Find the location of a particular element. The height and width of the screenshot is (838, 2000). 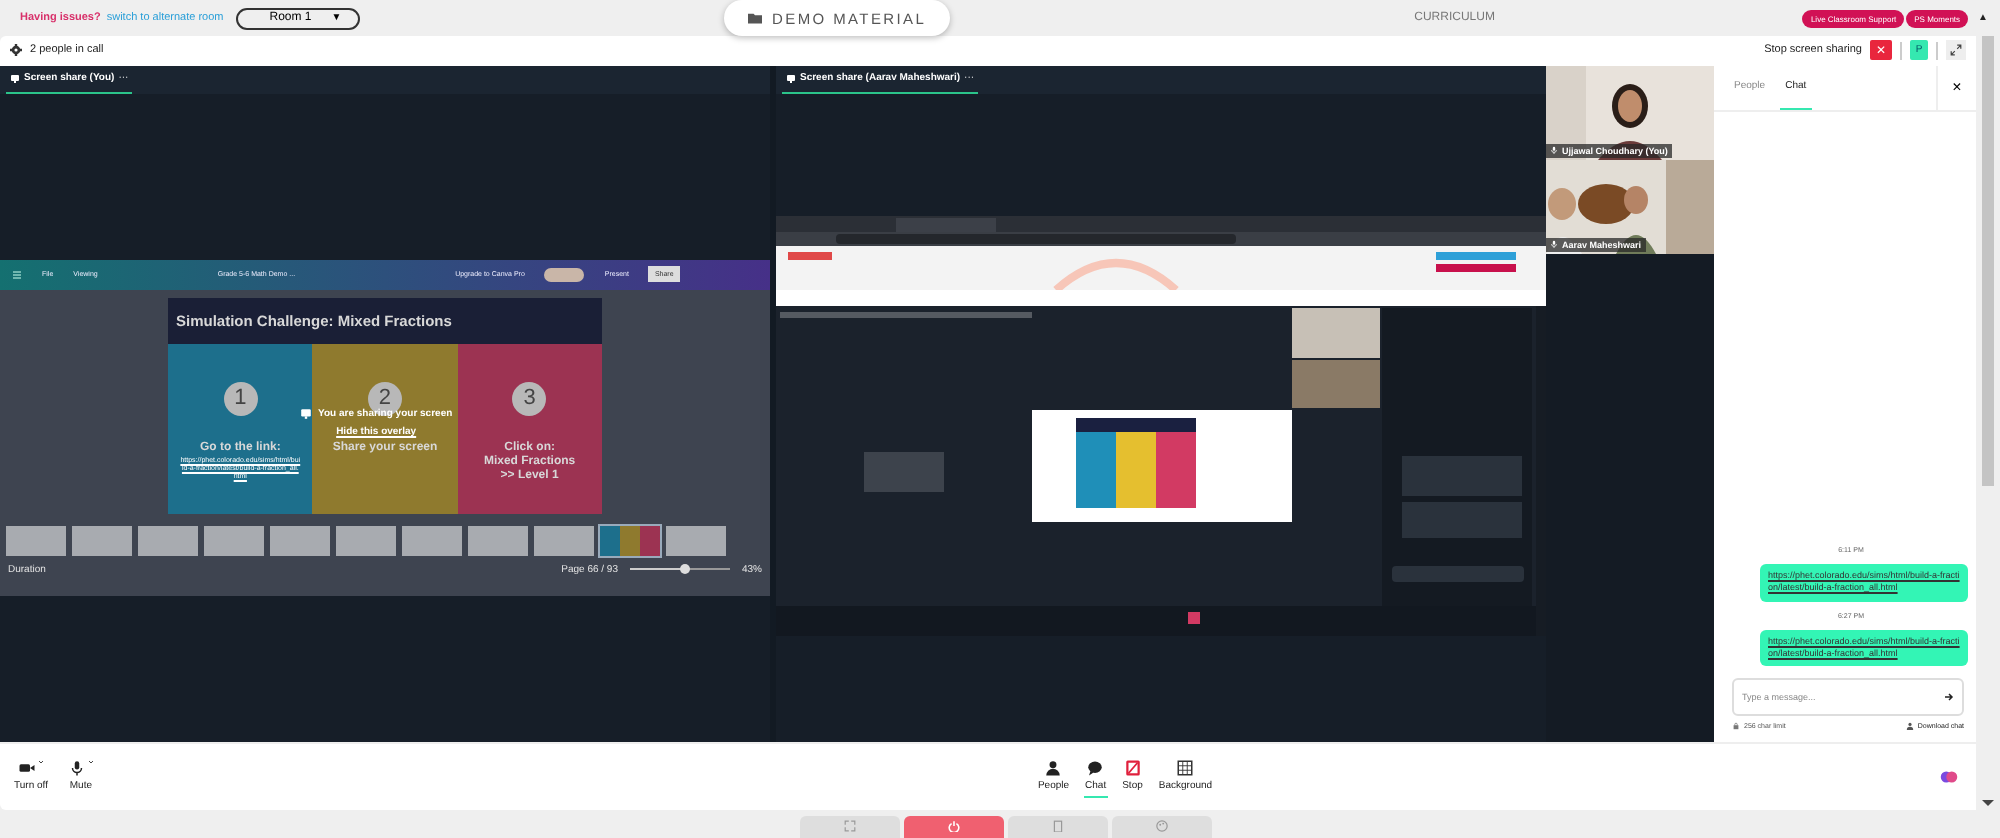

control-button is located at coordinates (954, 827).